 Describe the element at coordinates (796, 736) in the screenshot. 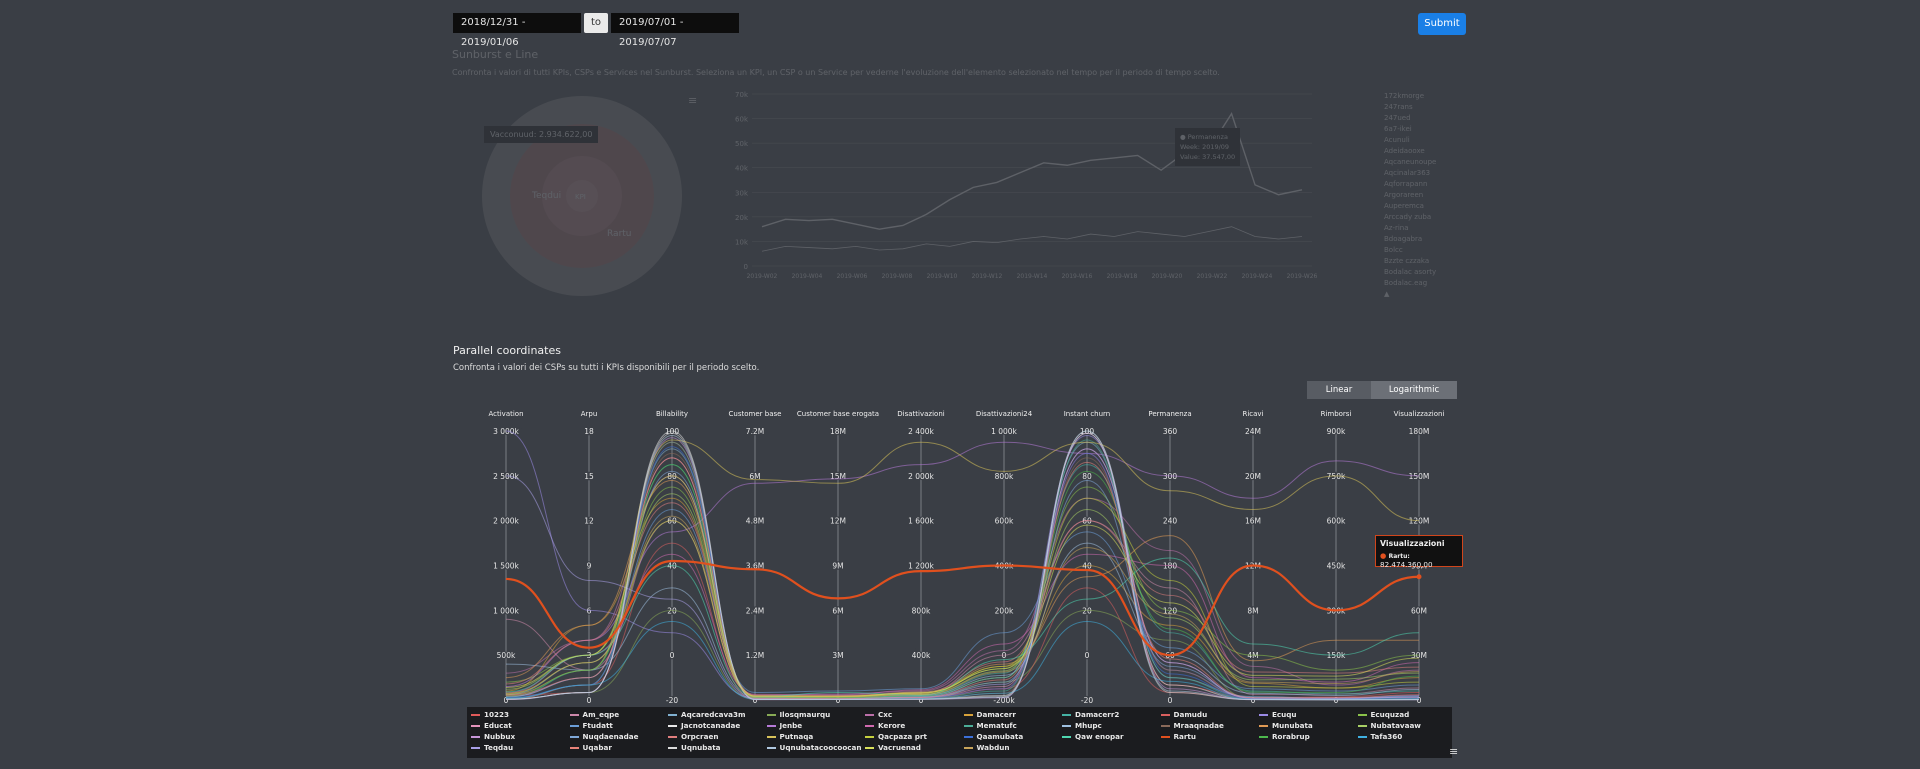

I see `legend-label: Putnaqa` at that location.